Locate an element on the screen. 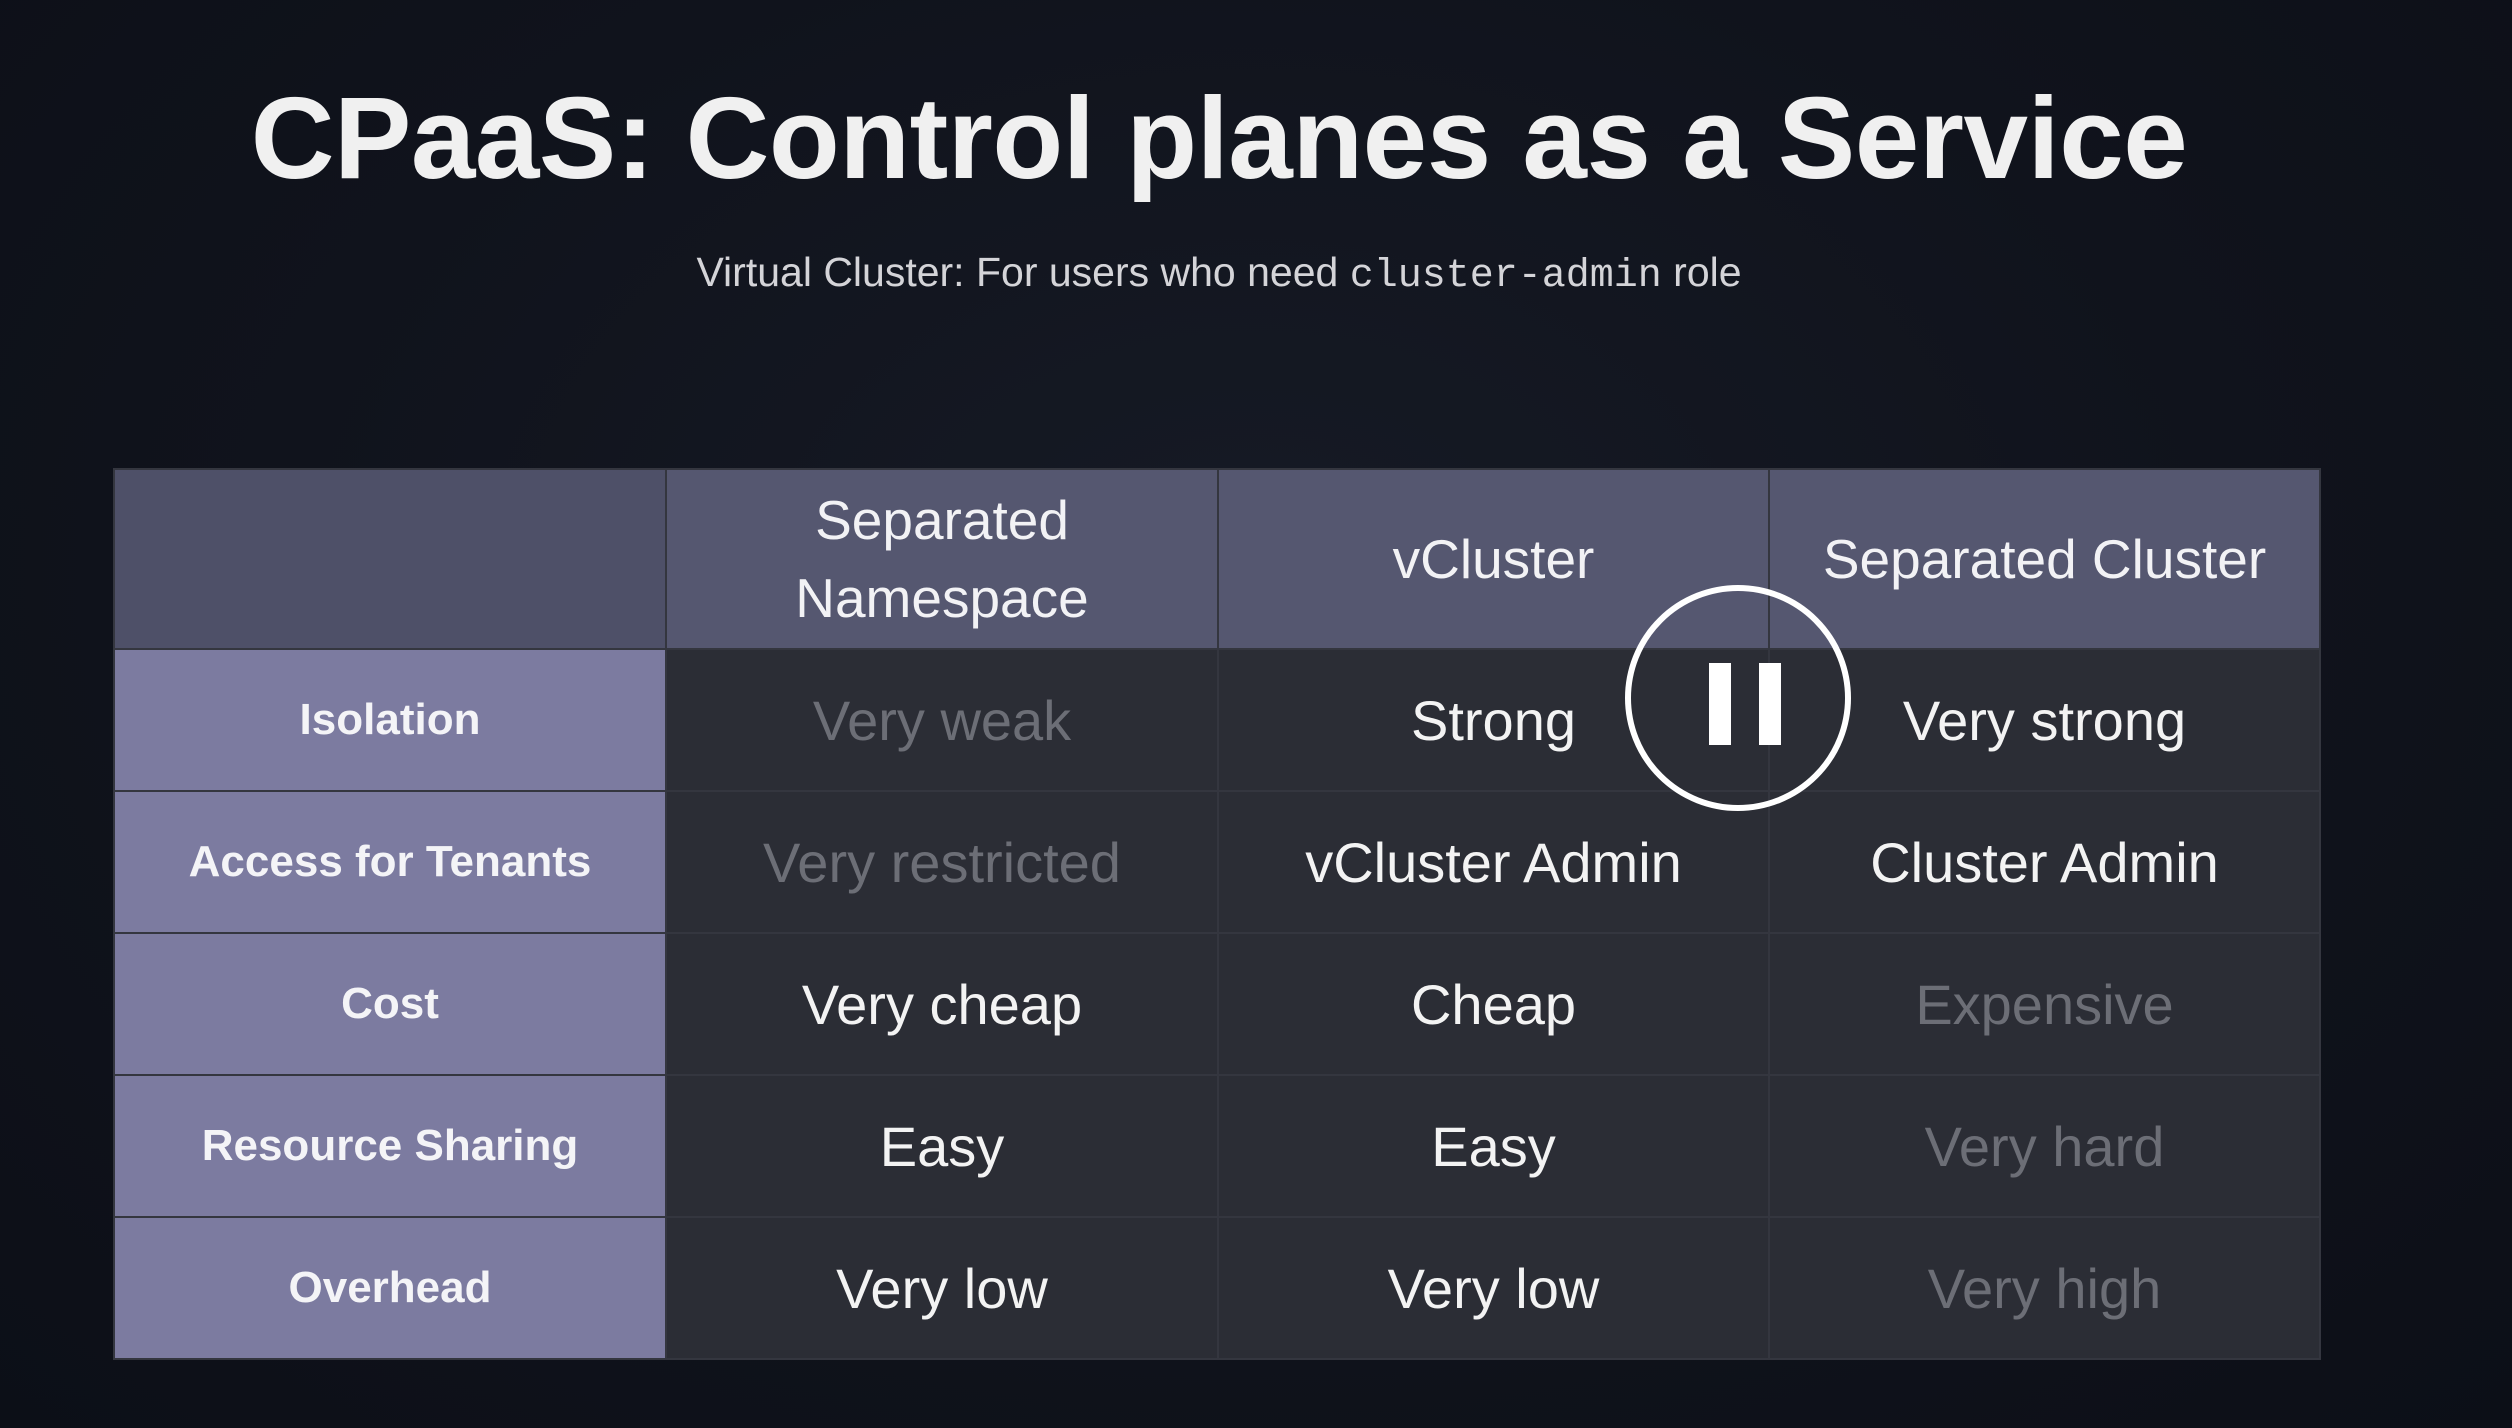  table-cell: vCluster Admin is located at coordinates (1493, 862).